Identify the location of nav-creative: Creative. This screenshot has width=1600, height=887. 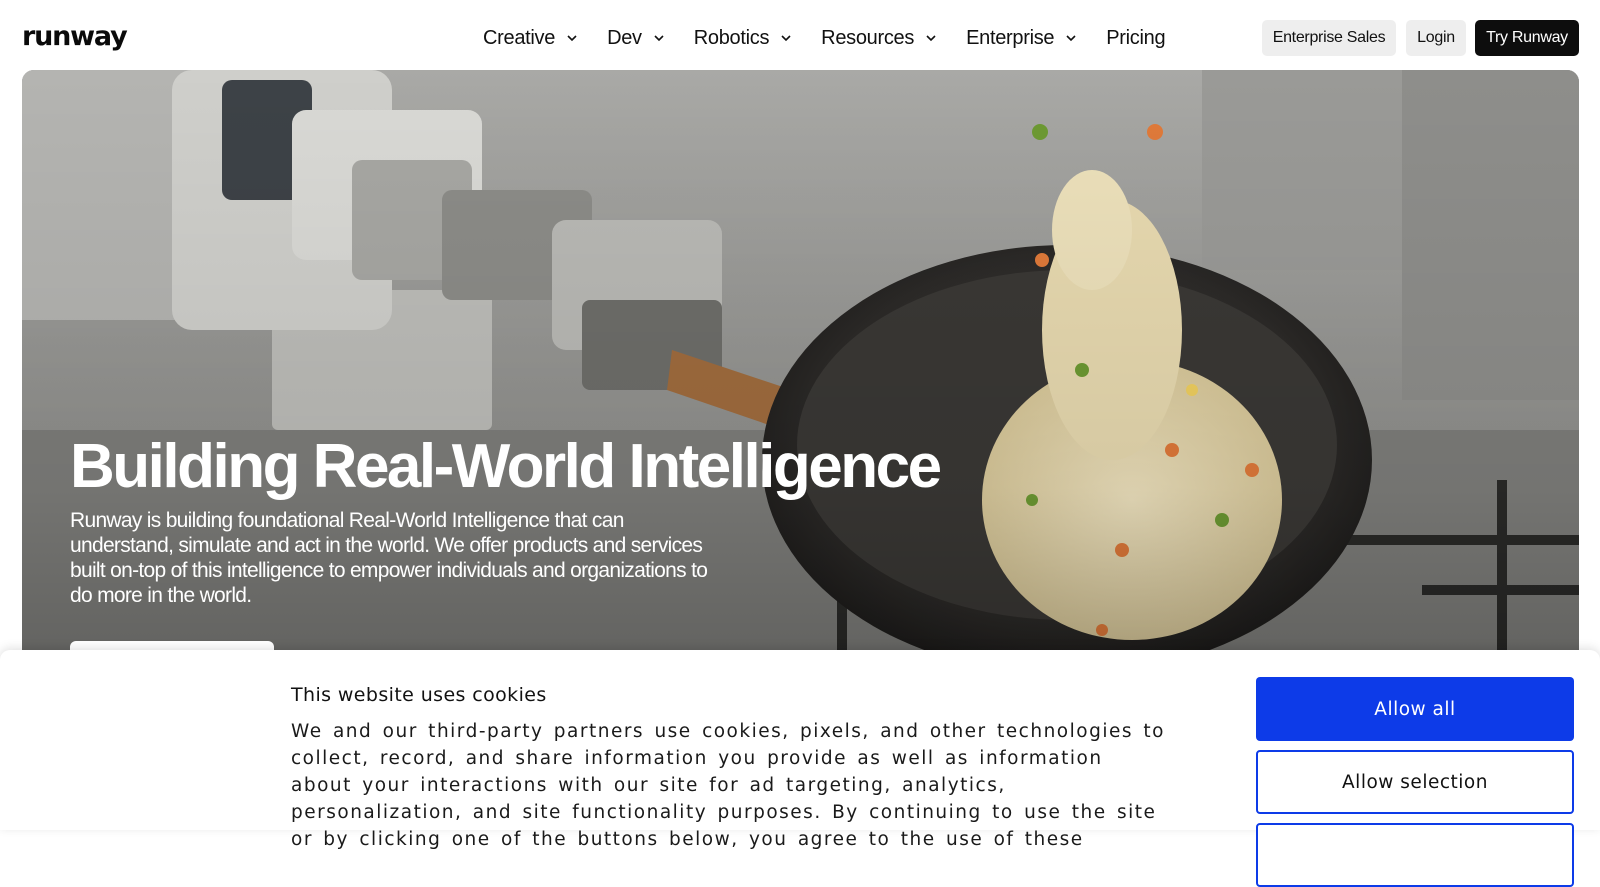
(531, 38).